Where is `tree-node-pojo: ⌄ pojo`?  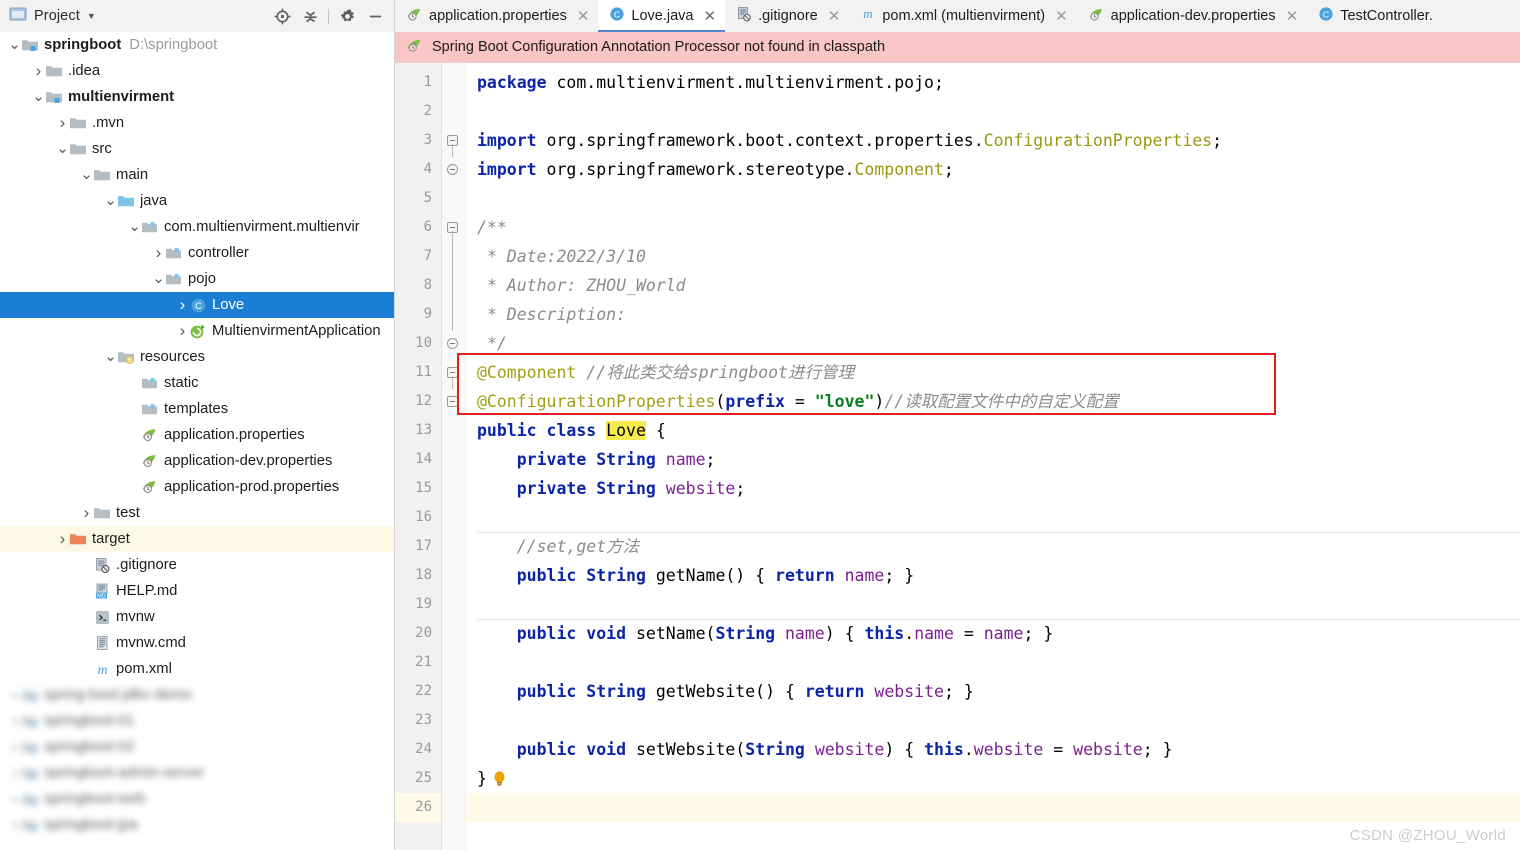 tree-node-pojo: ⌄ pojo is located at coordinates (197, 279).